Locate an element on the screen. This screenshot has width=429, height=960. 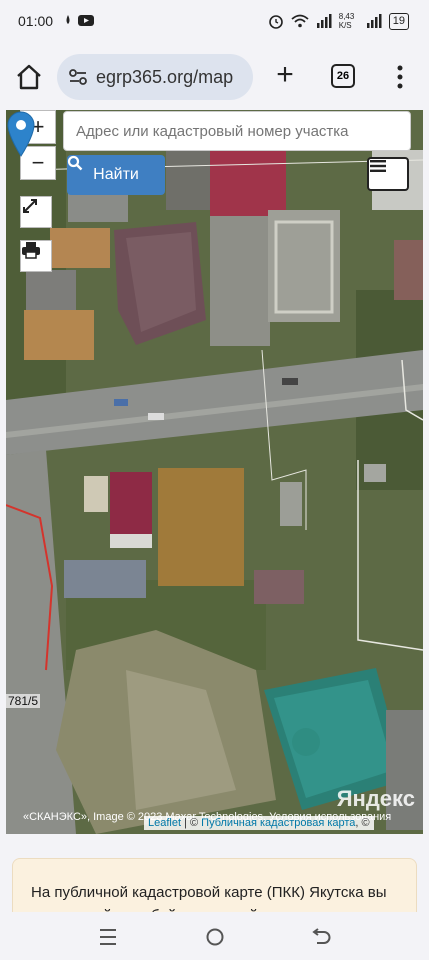
hamburger-icon is located at coordinates (378, 166).